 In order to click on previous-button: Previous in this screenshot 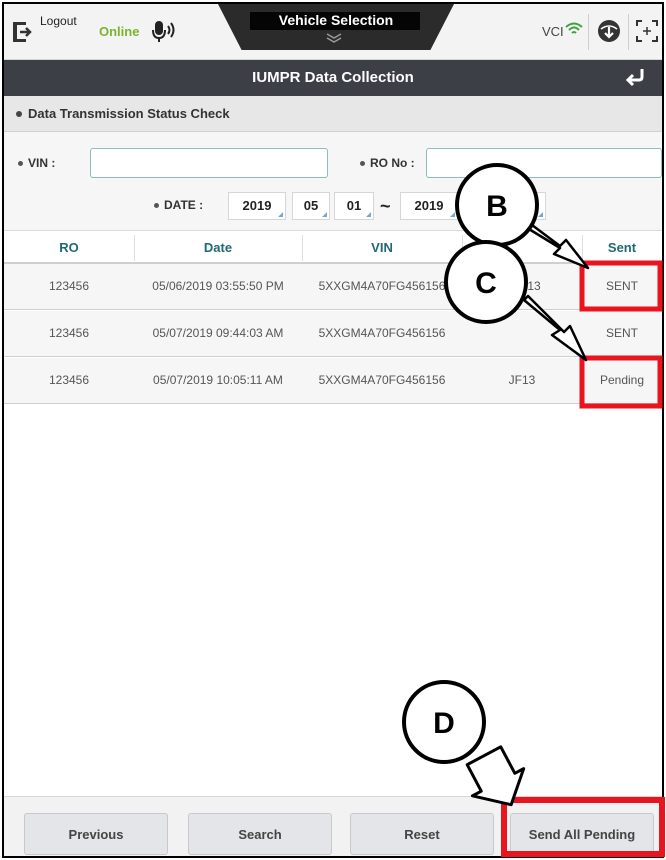, I will do `click(96, 834)`.